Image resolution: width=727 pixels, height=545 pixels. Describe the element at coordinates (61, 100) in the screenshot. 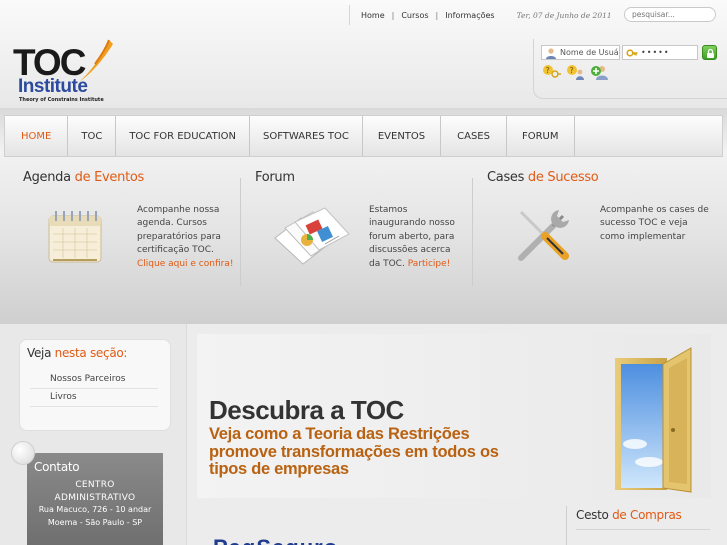

I see `logo-tagline: Theory of Constrains Institute` at that location.